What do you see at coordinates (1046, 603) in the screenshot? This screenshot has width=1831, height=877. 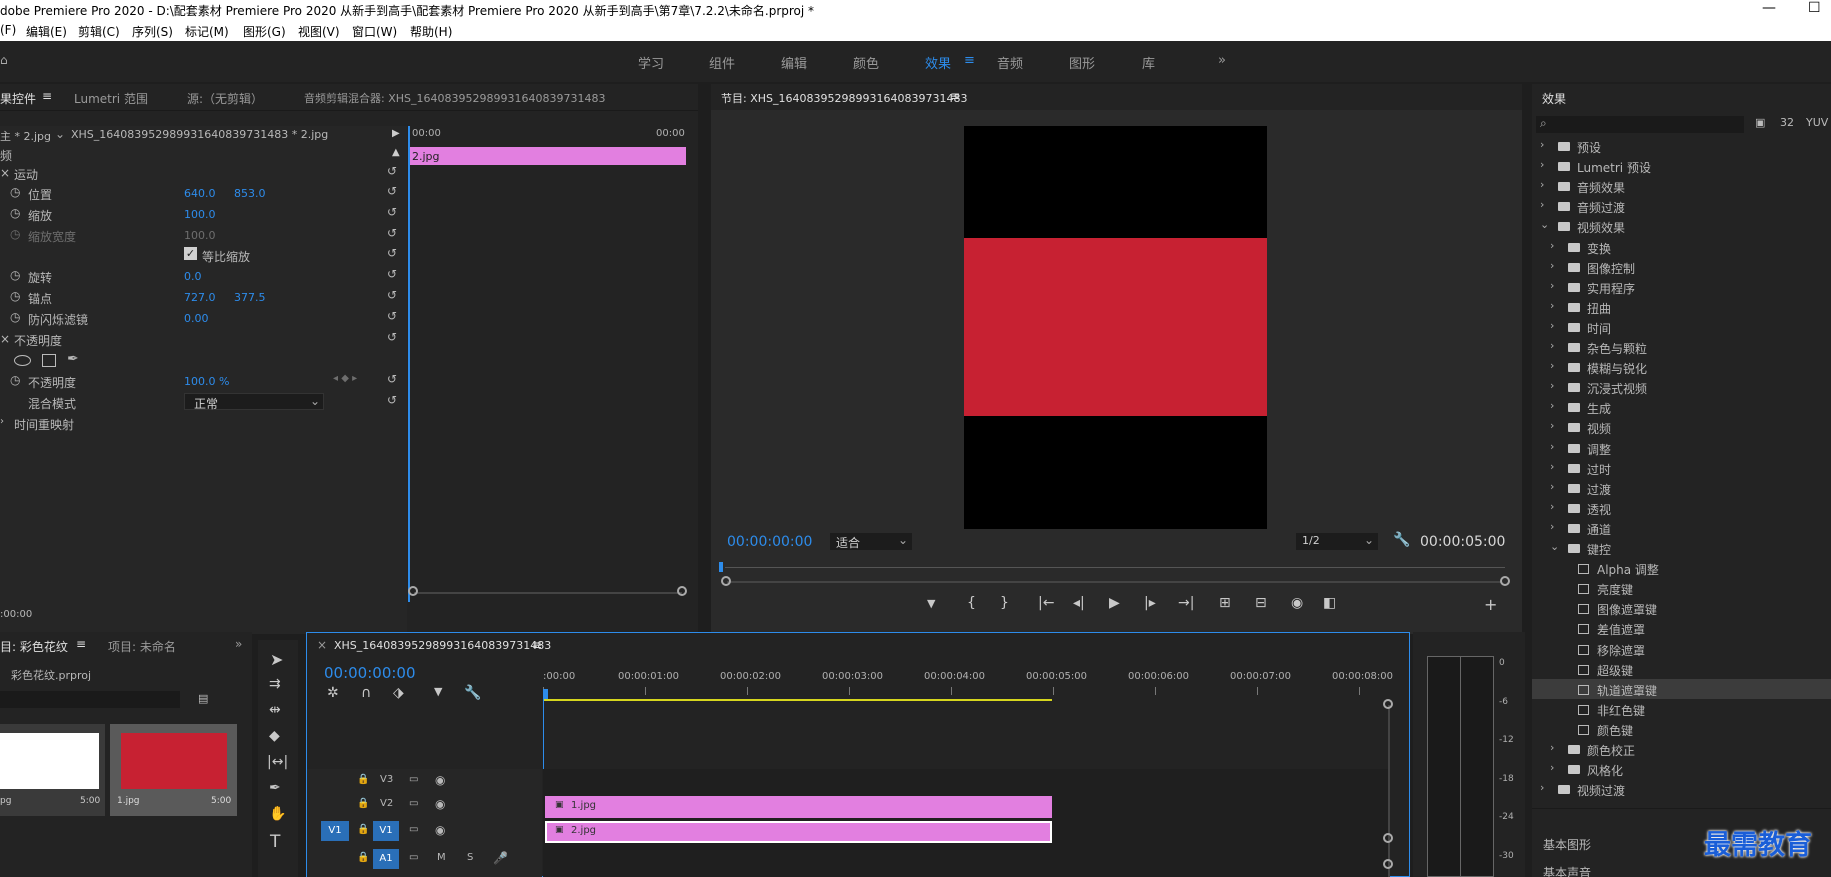 I see `go-to-in-icon: |←` at bounding box center [1046, 603].